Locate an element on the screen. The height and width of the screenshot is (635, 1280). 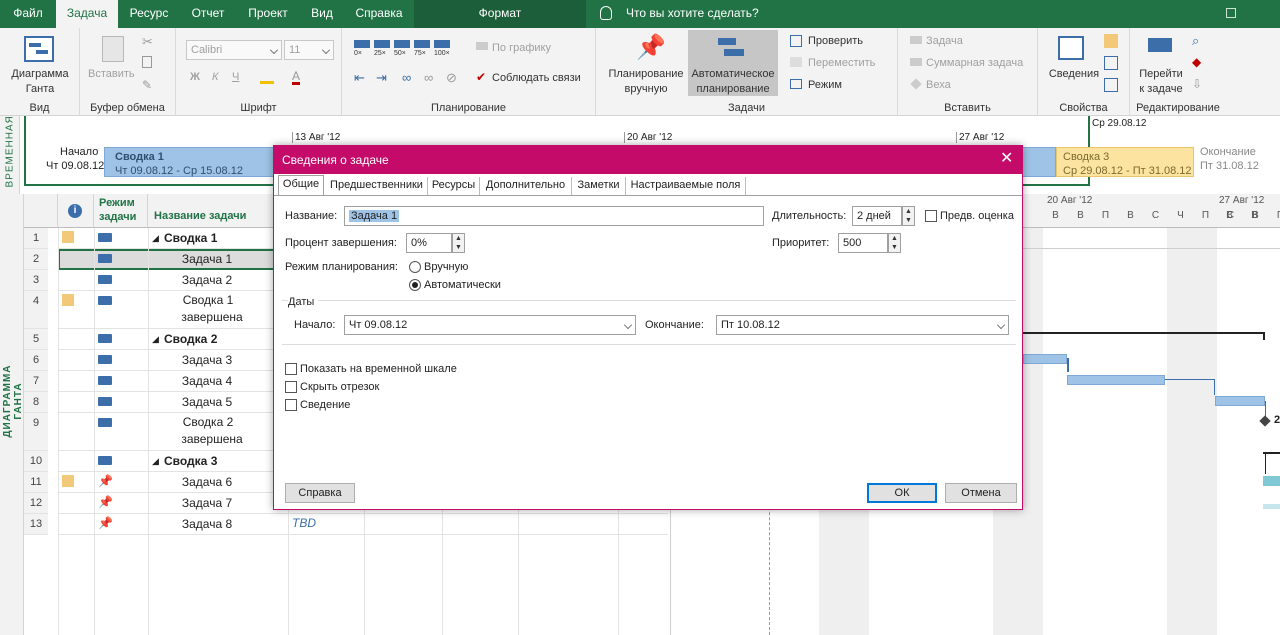
inactivate-icon: ⊘ is located at coordinates (451, 78).